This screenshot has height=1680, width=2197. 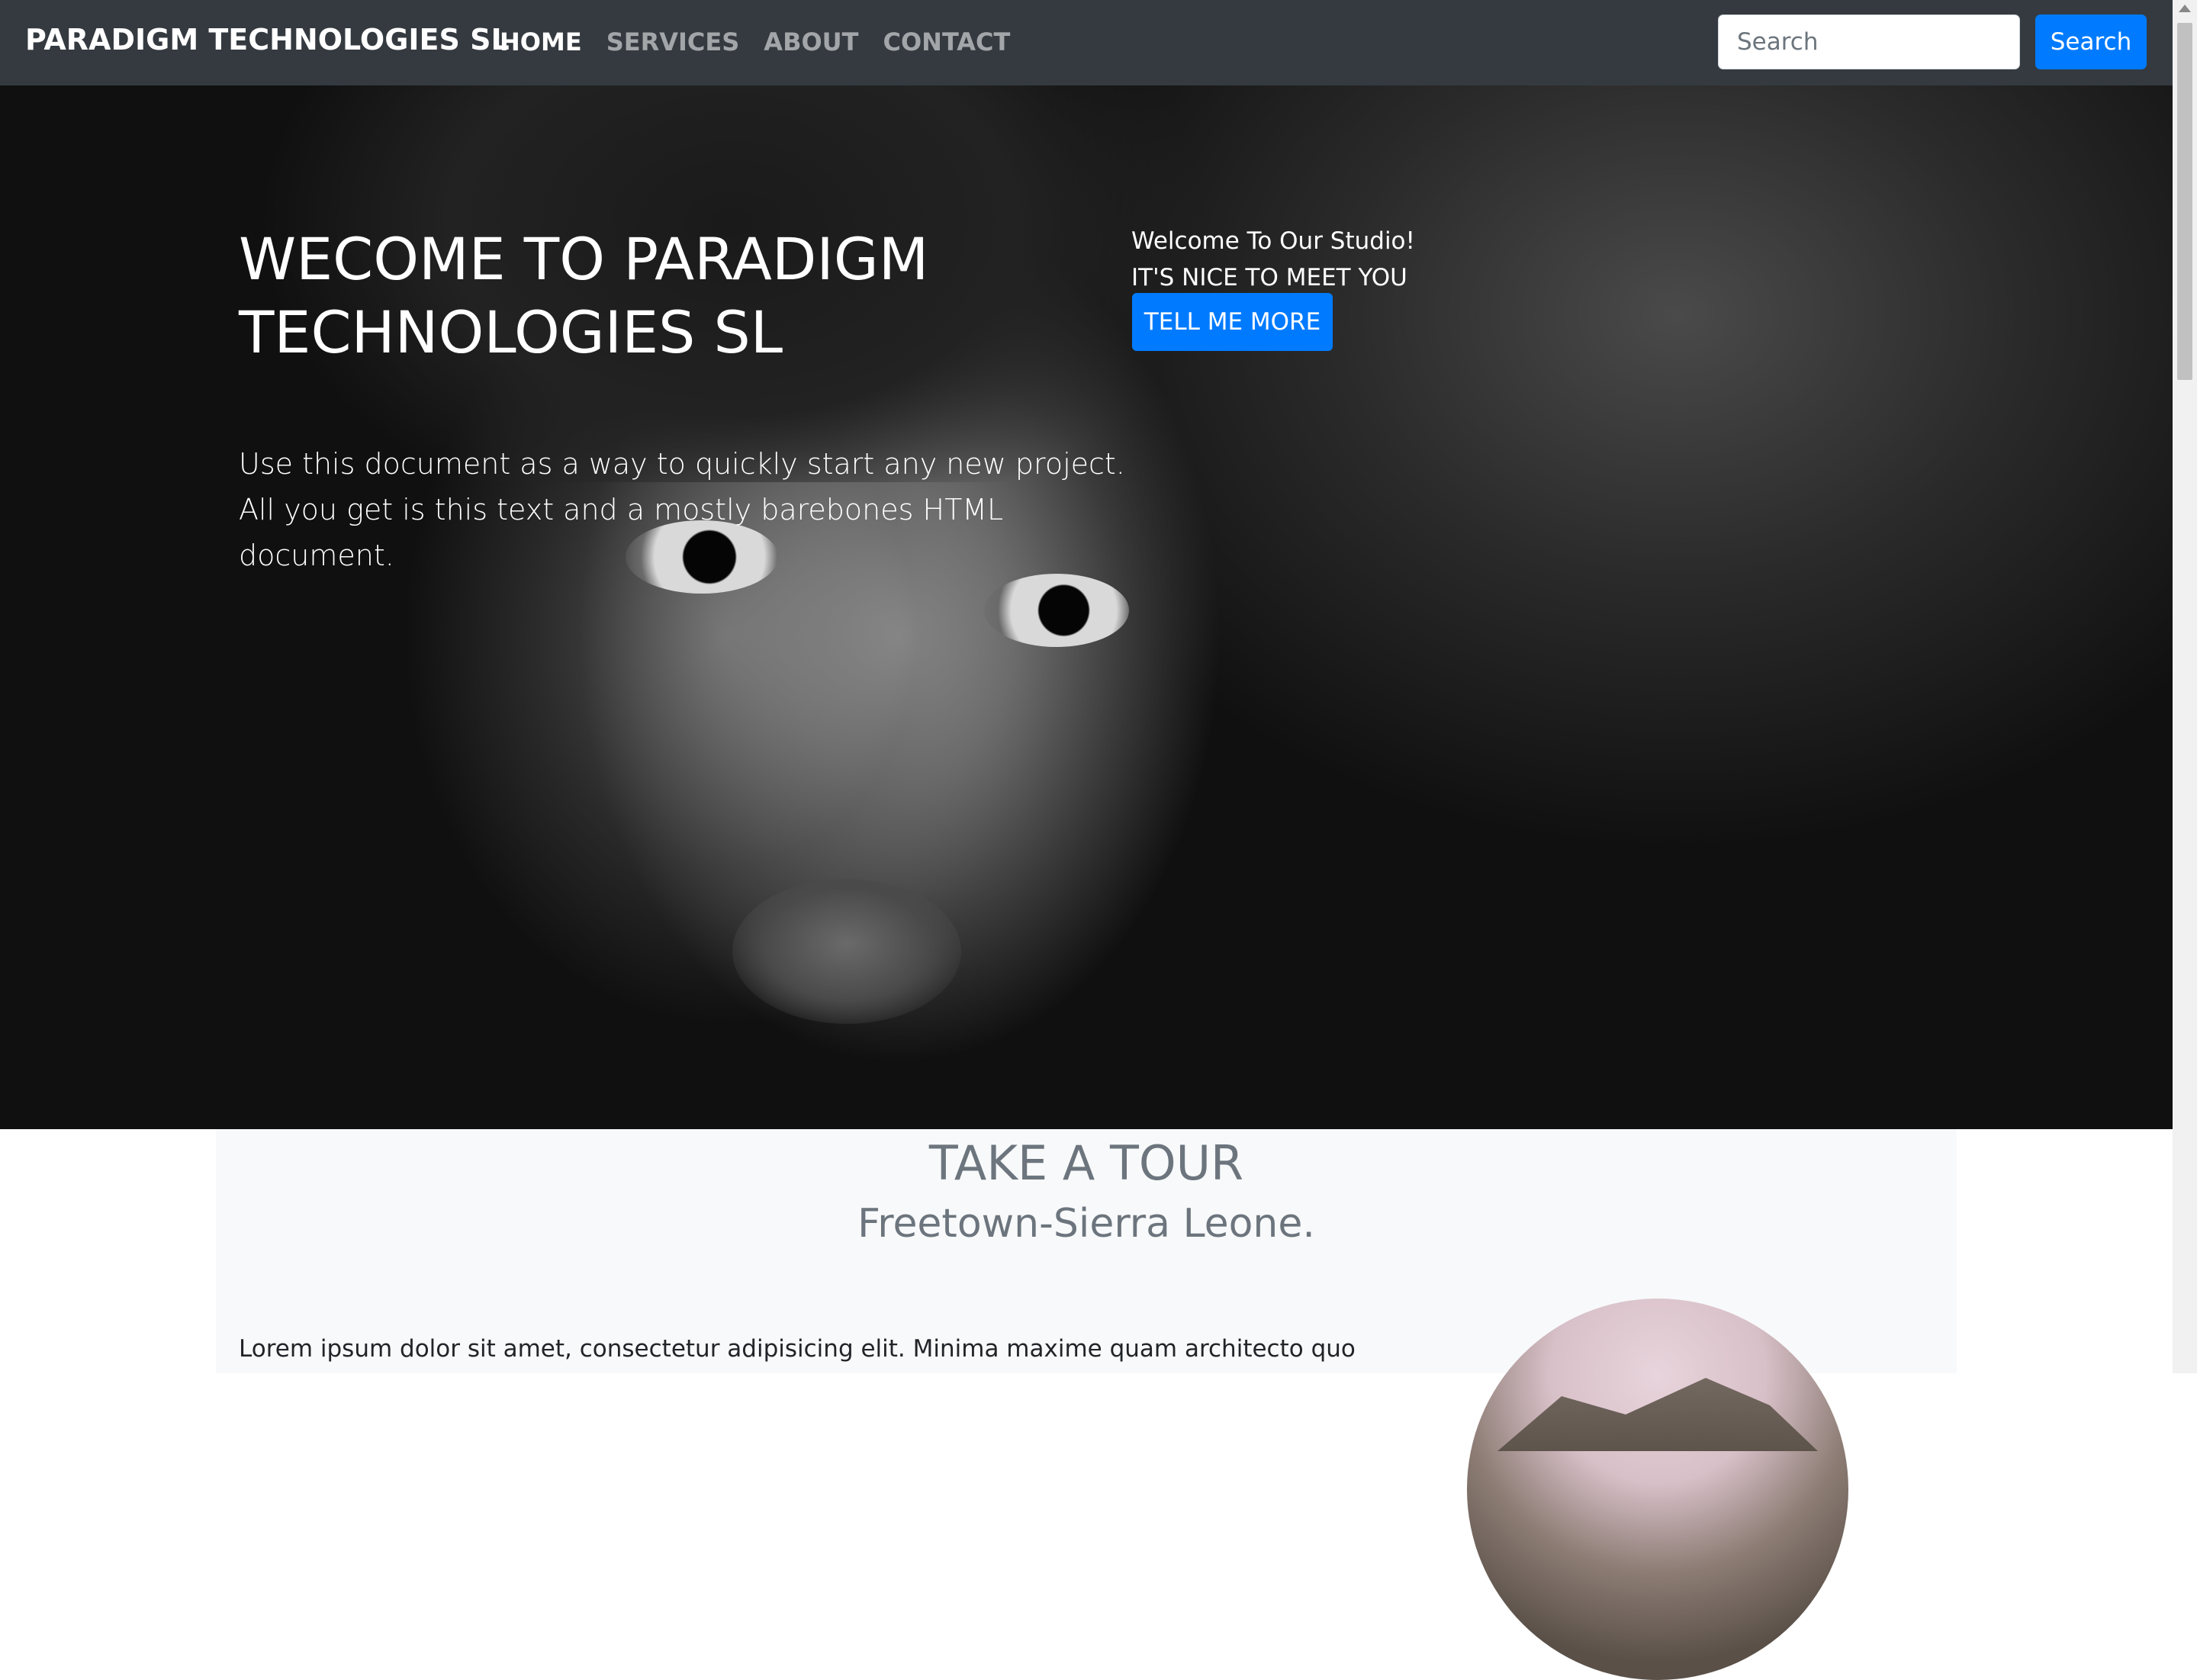 What do you see at coordinates (811, 41) in the screenshot?
I see `nav-link-about: ABOUT` at bounding box center [811, 41].